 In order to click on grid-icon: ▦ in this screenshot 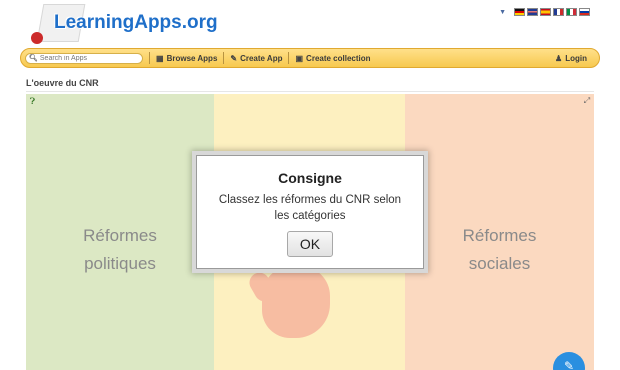, I will do `click(160, 58)`.